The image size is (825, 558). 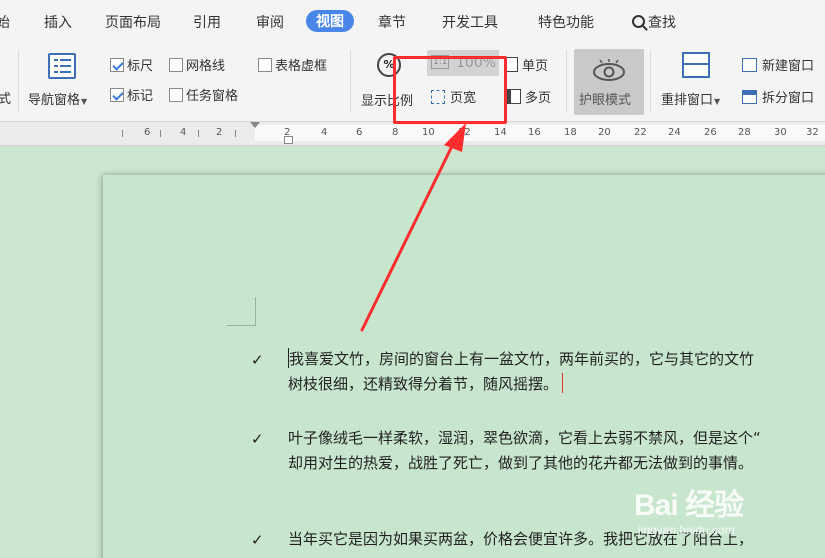 I want to click on highlight-box, so click(x=450, y=90).